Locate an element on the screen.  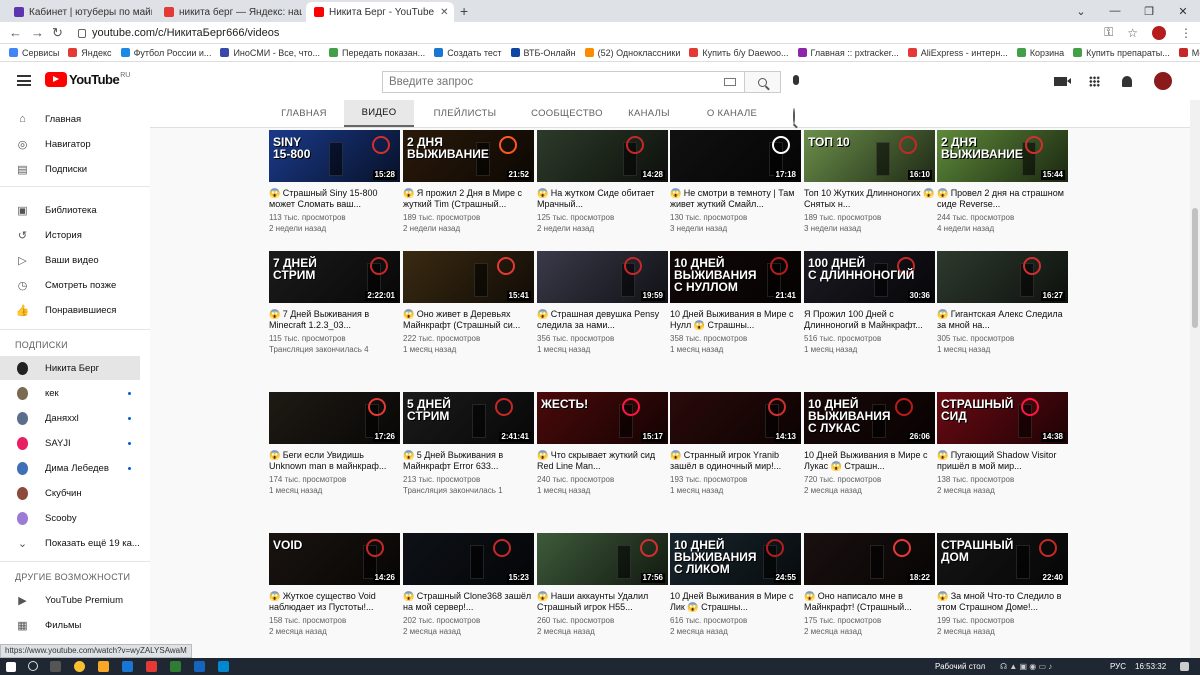
bookmark-item: (52) Одноклассники is located at coordinates (632, 53).